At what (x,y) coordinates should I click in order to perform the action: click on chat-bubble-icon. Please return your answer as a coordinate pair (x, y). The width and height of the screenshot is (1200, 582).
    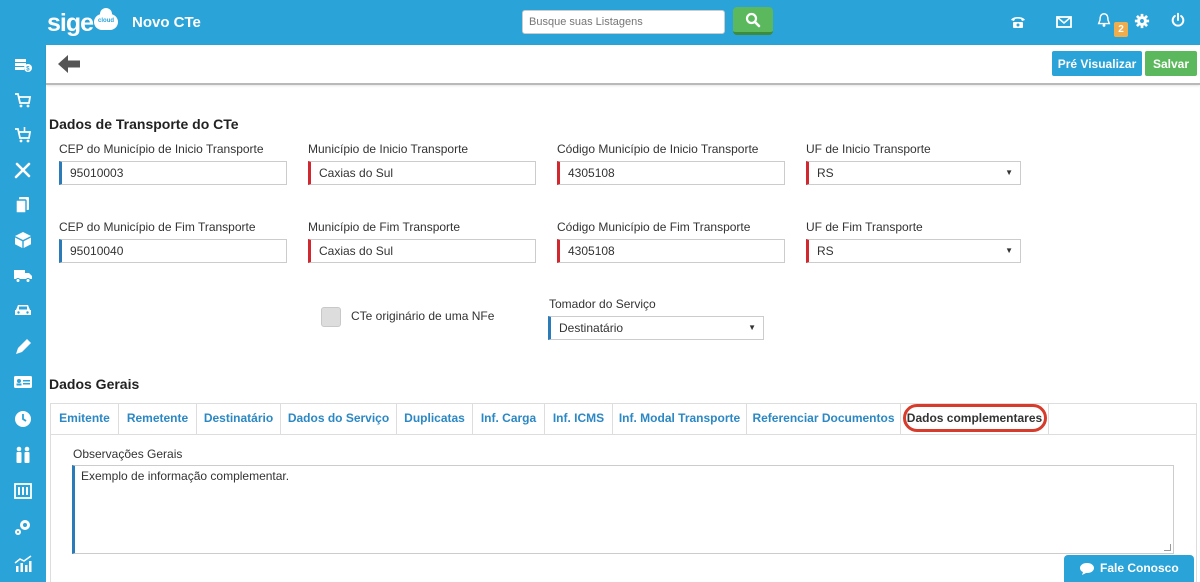
    Looking at the image, I should click on (1087, 569).